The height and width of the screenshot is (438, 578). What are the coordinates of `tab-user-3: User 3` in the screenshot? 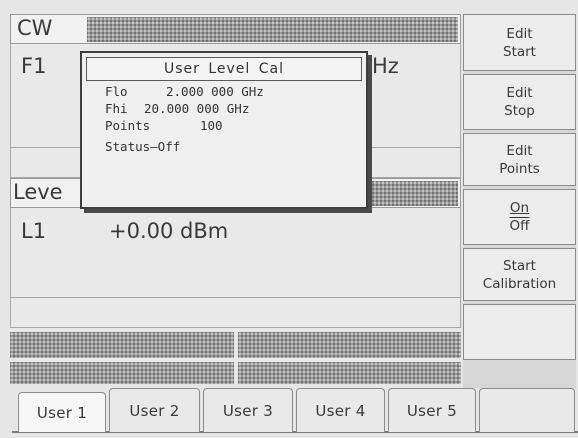 It's located at (248, 410).